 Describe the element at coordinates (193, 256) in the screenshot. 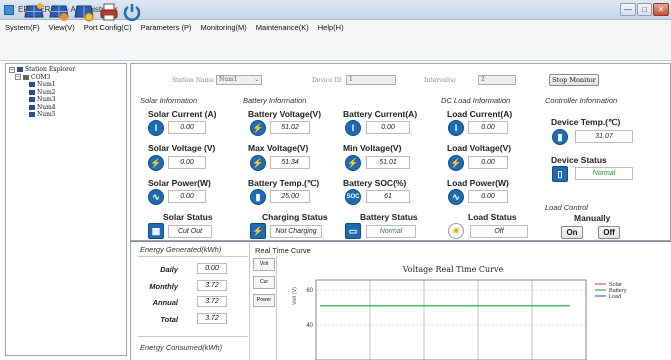

I see `energy-divider` at that location.